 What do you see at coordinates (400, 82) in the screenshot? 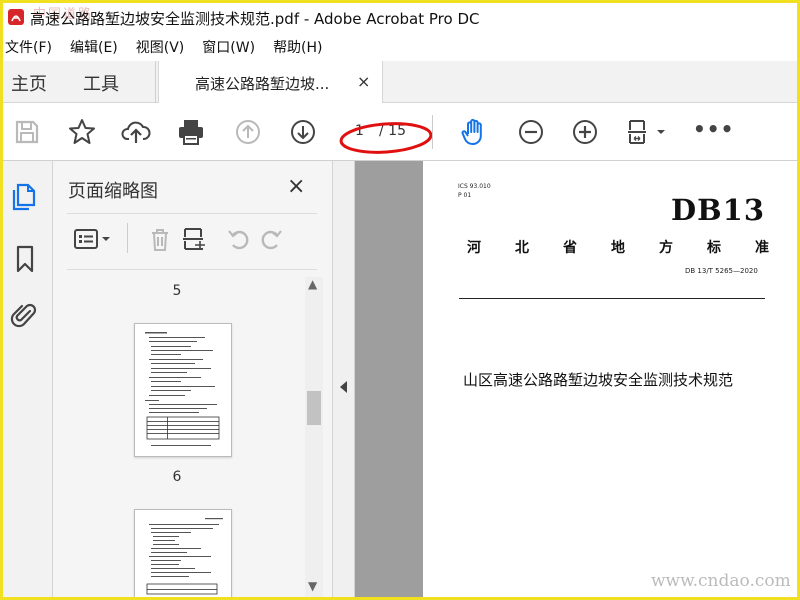
I see `tab-bar: 主页 工具 高速公路路堑边坡... ×` at bounding box center [400, 82].